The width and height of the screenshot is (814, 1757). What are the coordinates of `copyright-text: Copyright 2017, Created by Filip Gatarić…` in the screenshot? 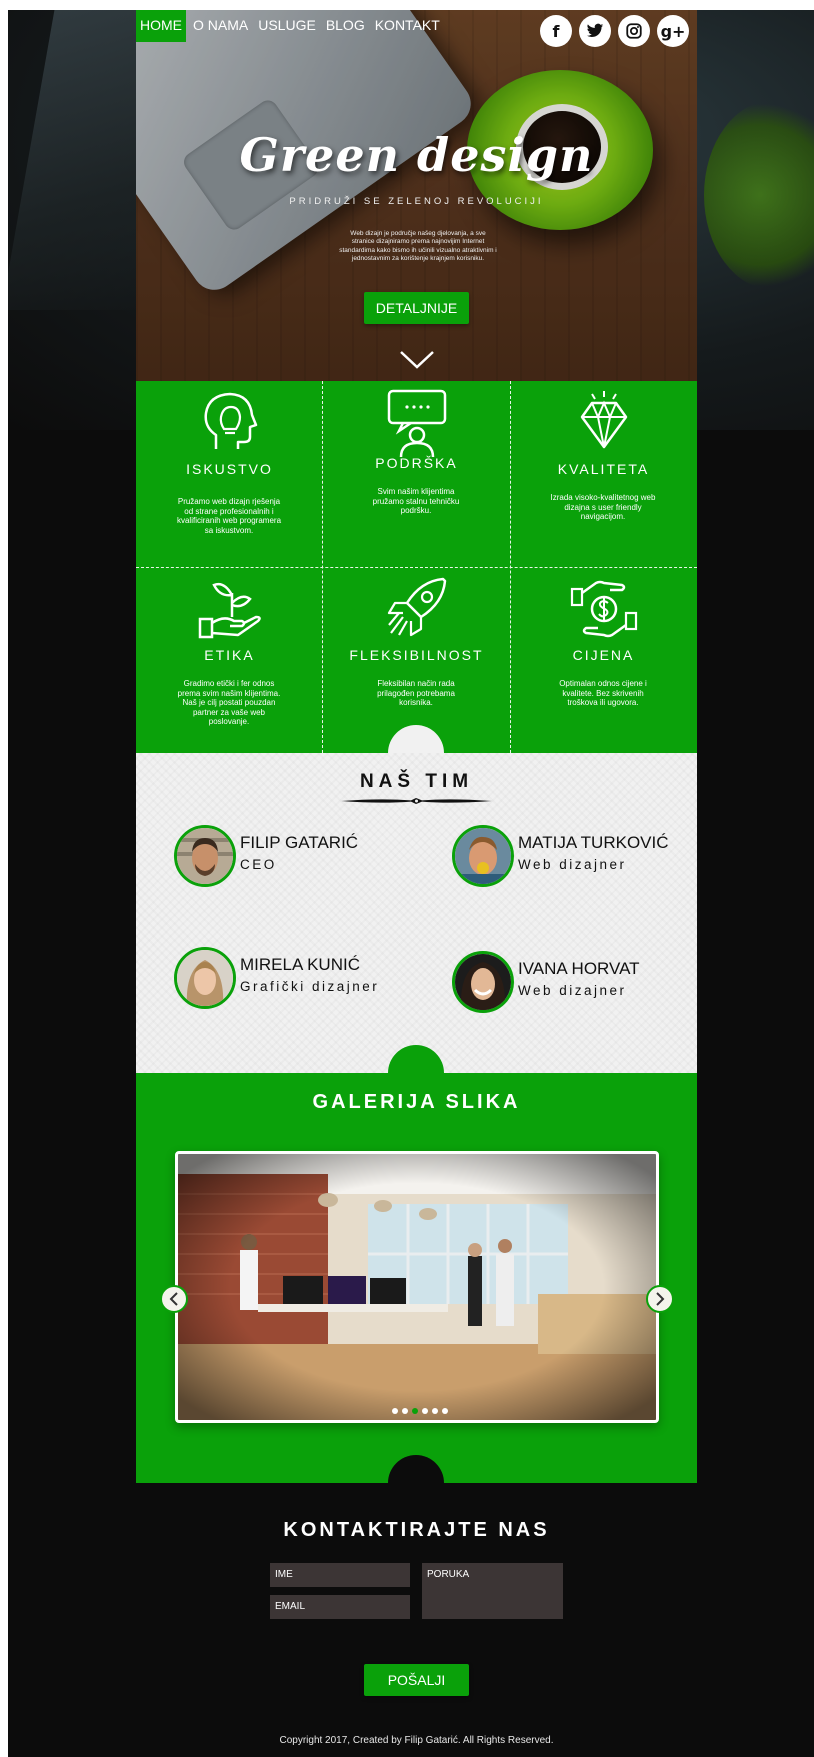 It's located at (416, 1740).